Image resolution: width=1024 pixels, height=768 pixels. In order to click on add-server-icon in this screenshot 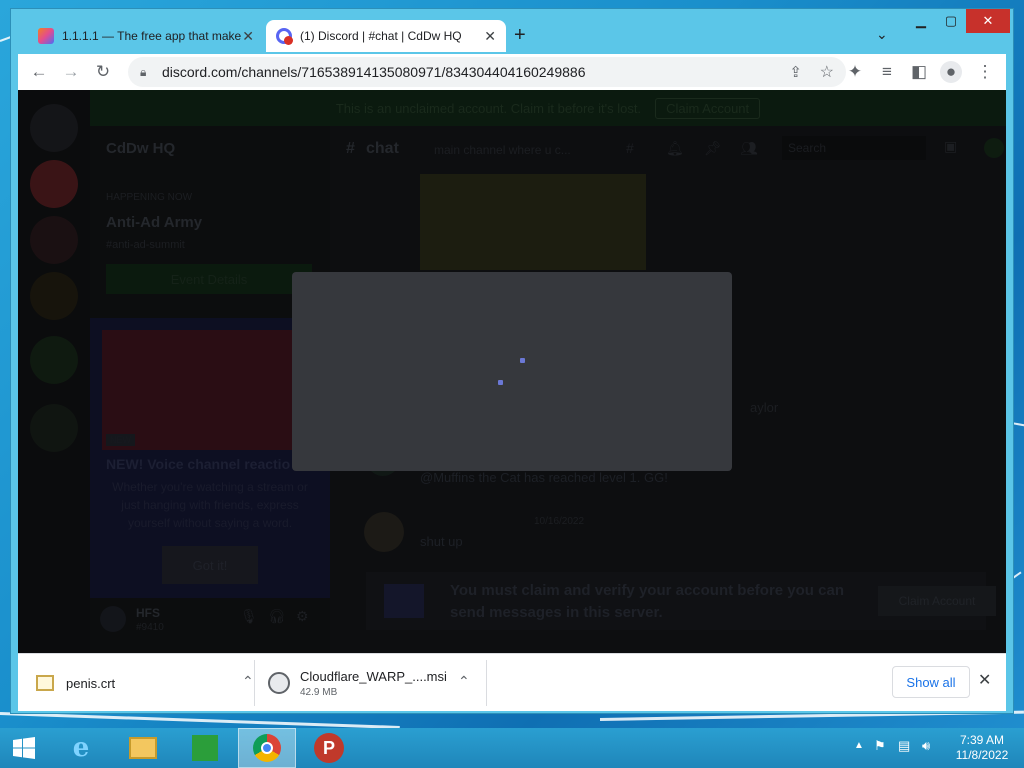, I will do `click(54, 360)`.